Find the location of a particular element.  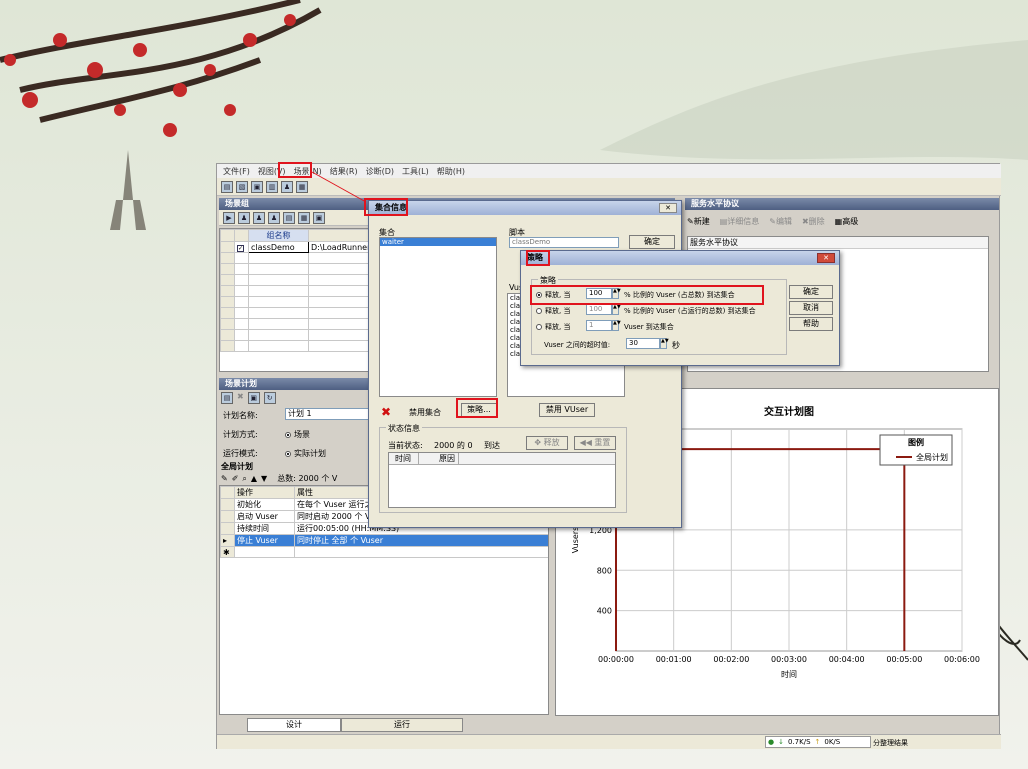

release-button: ✥ 释放 is located at coordinates (547, 443).